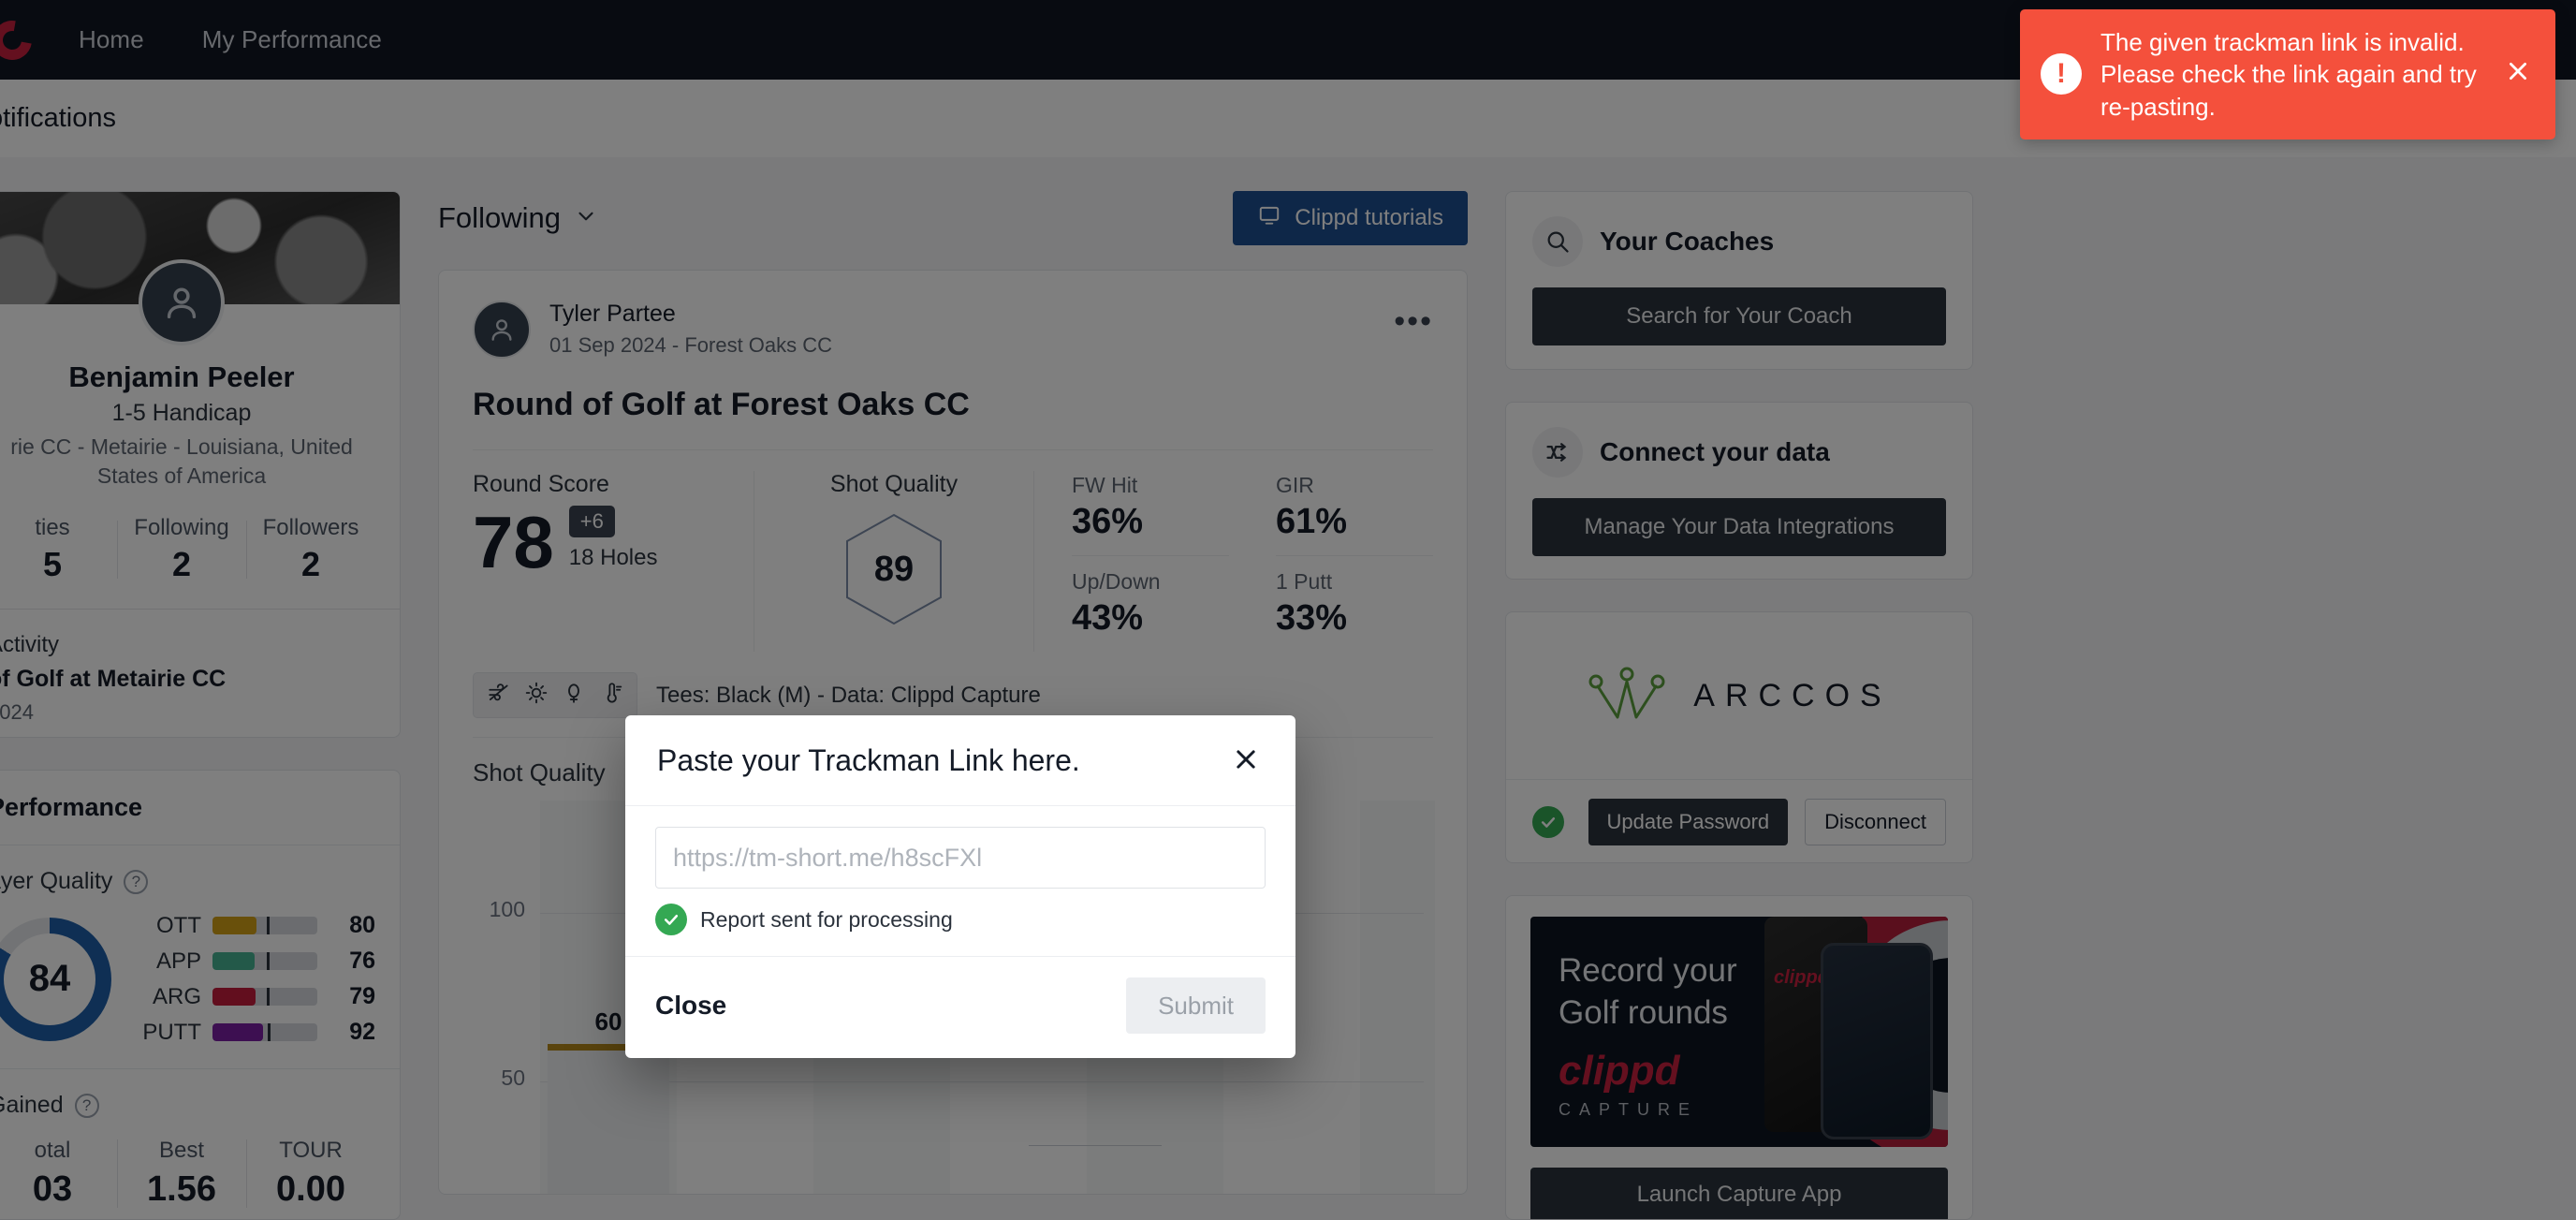  I want to click on trackman-link-input, so click(961, 858).